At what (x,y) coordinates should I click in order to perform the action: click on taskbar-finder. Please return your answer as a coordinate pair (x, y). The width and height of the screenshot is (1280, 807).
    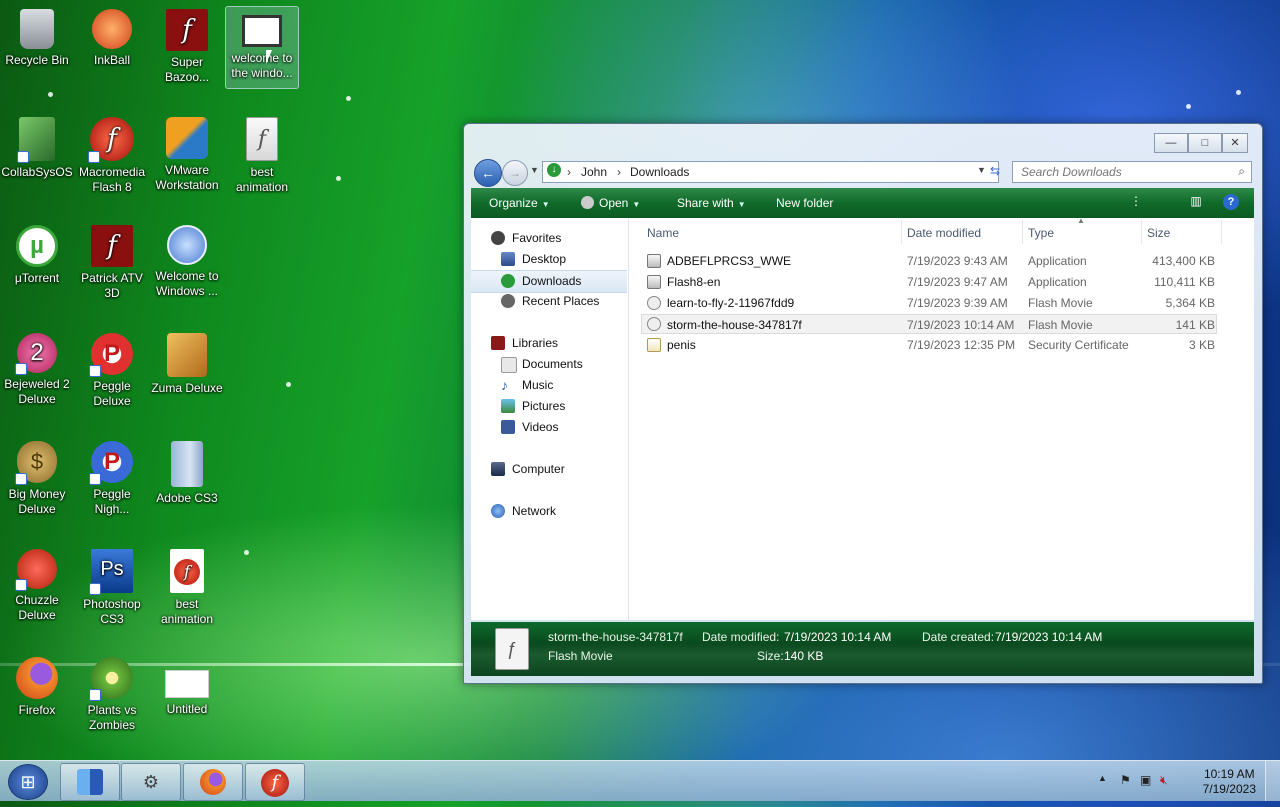
    Looking at the image, I should click on (90, 782).